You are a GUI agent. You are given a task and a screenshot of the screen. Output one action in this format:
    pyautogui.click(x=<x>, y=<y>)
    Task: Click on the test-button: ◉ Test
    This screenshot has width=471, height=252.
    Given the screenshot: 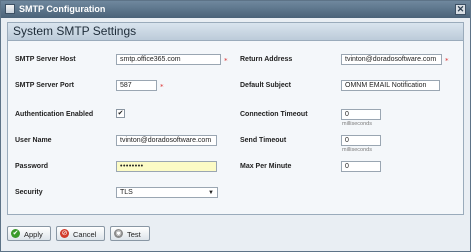 What is the action you would take?
    pyautogui.click(x=130, y=233)
    